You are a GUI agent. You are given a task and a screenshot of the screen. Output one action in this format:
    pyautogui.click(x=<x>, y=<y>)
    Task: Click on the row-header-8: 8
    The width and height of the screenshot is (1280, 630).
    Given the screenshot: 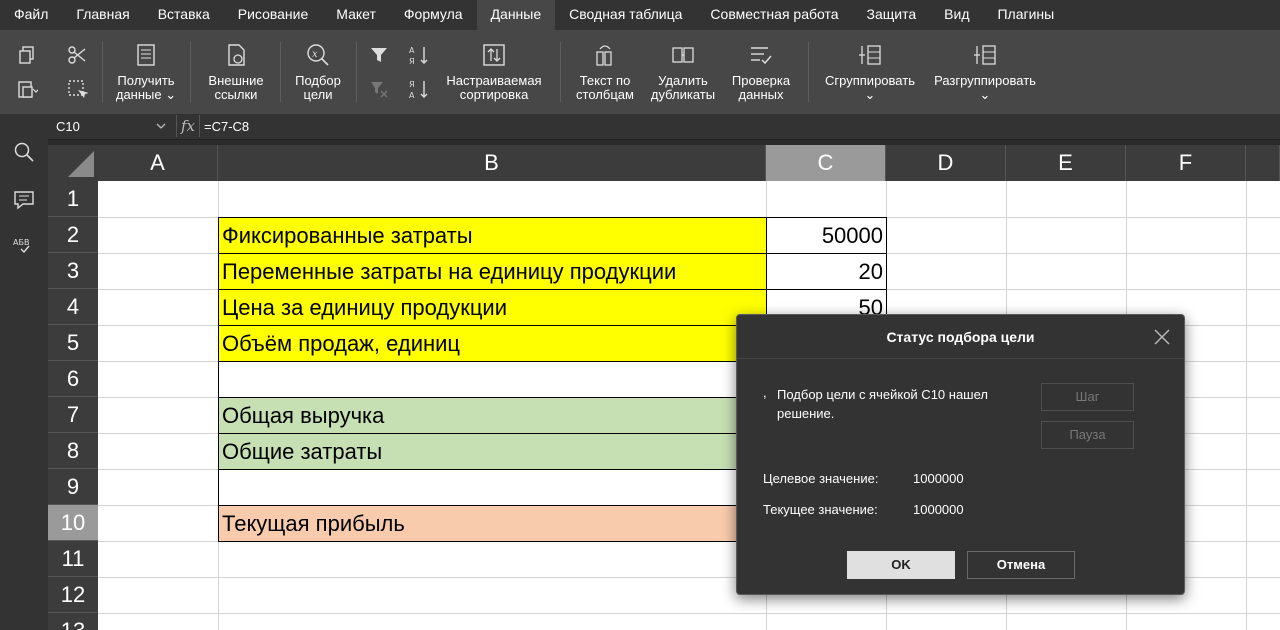 What is the action you would take?
    pyautogui.click(x=73, y=451)
    